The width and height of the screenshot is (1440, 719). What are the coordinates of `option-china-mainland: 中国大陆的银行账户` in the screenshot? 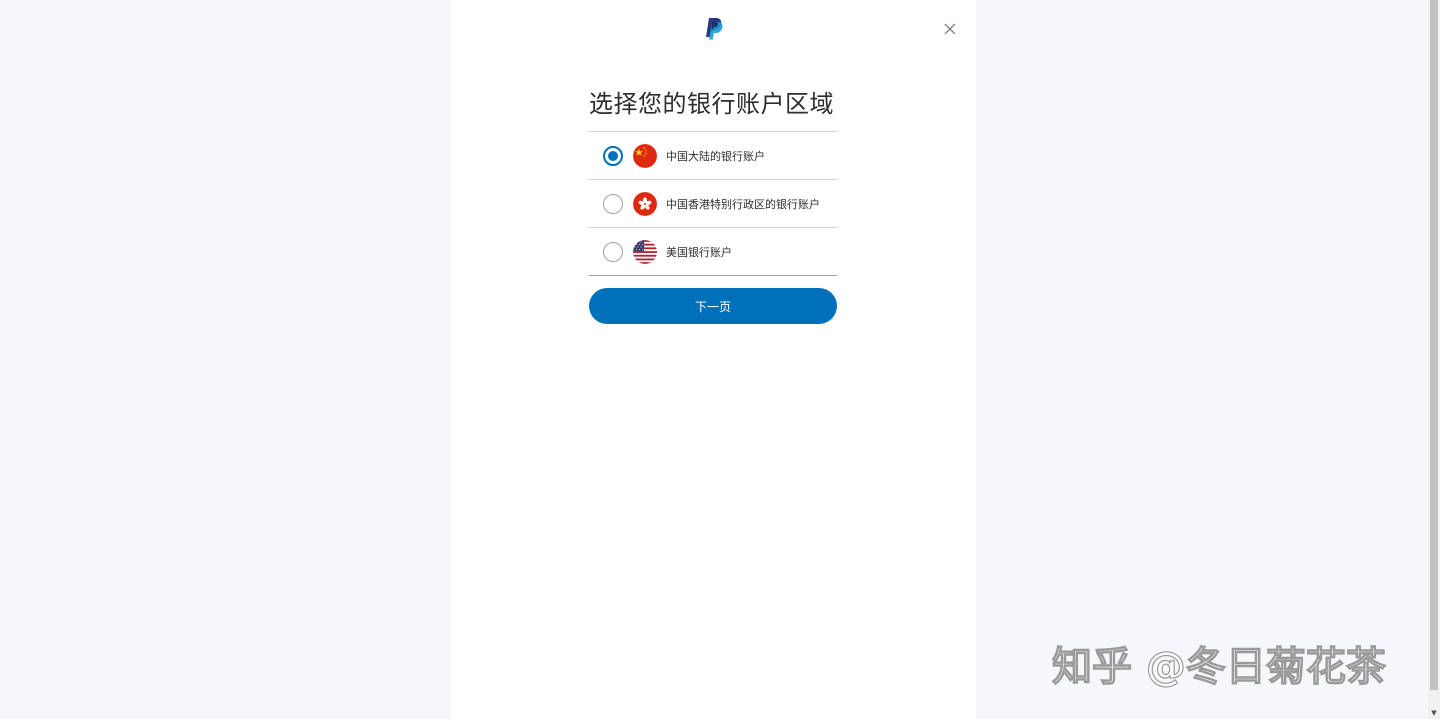 It's located at (713, 156).